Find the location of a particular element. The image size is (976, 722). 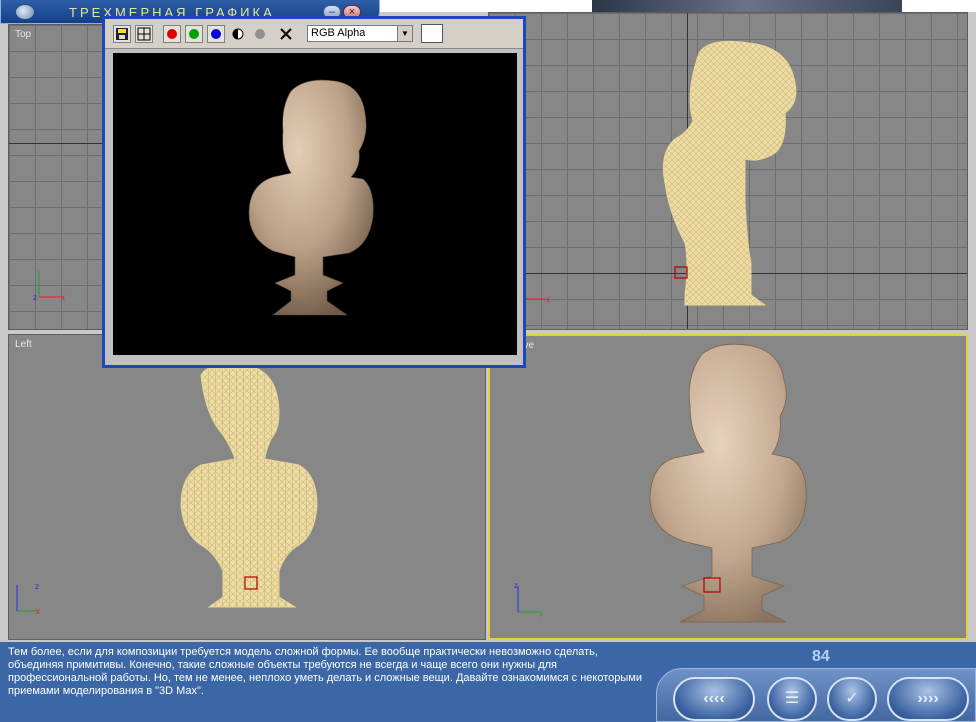

clone-button is located at coordinates (144, 34).